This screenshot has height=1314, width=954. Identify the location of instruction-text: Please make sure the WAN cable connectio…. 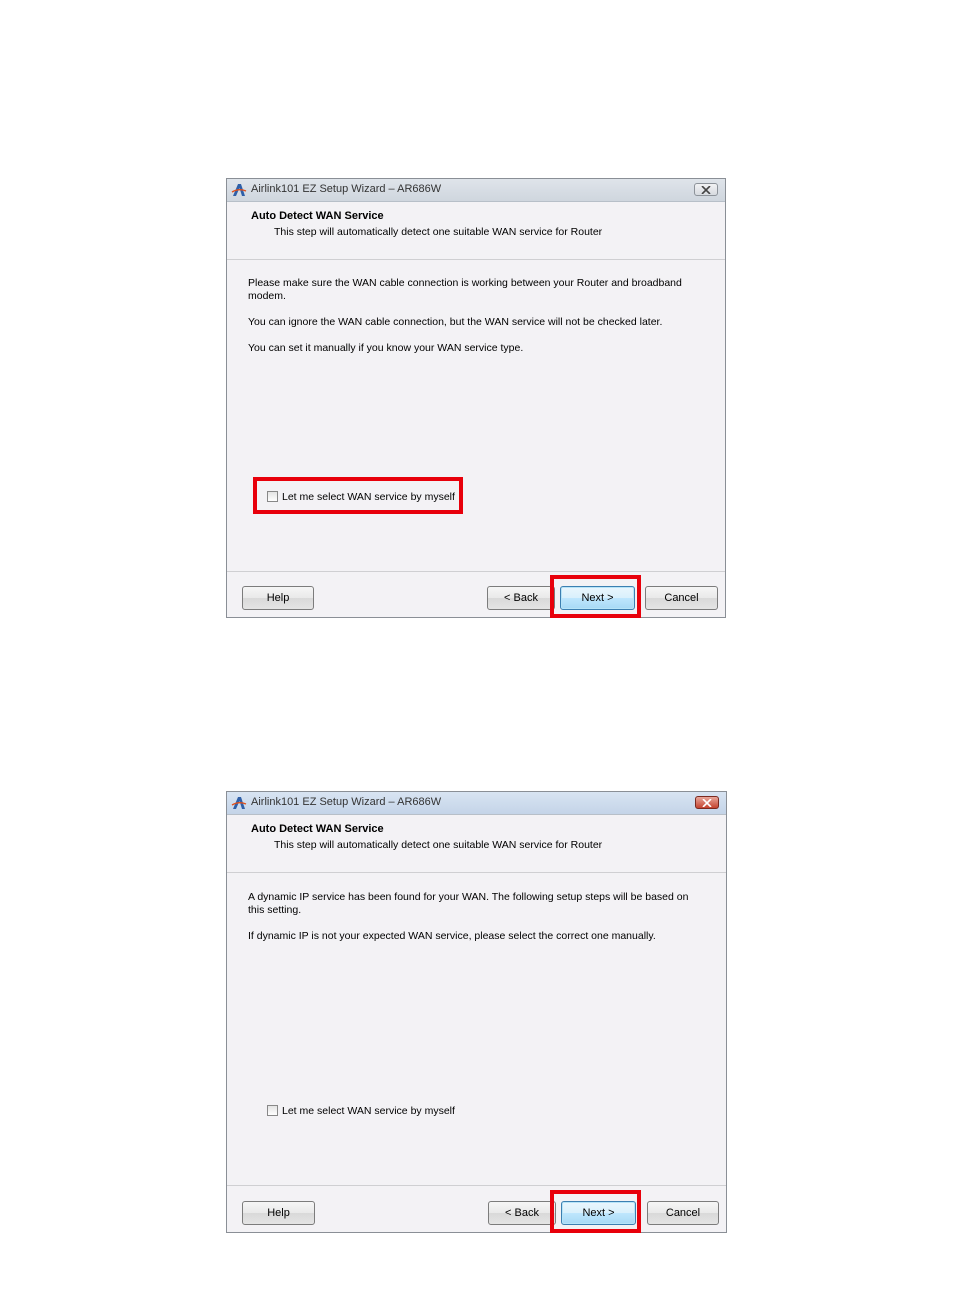
(465, 289).